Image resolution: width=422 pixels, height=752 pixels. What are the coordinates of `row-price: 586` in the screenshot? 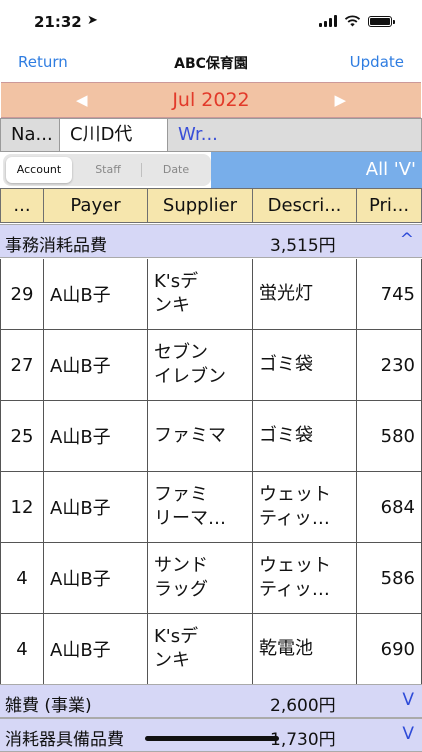 It's located at (389, 578).